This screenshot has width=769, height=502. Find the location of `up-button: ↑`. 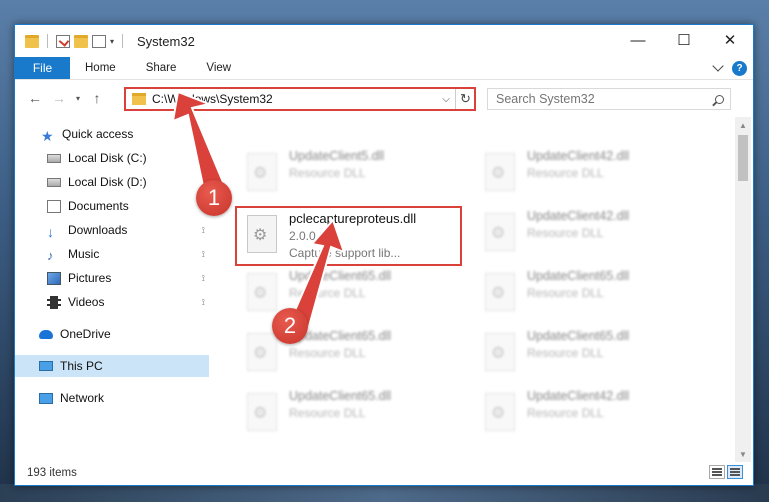

up-button: ↑ is located at coordinates (97, 98).